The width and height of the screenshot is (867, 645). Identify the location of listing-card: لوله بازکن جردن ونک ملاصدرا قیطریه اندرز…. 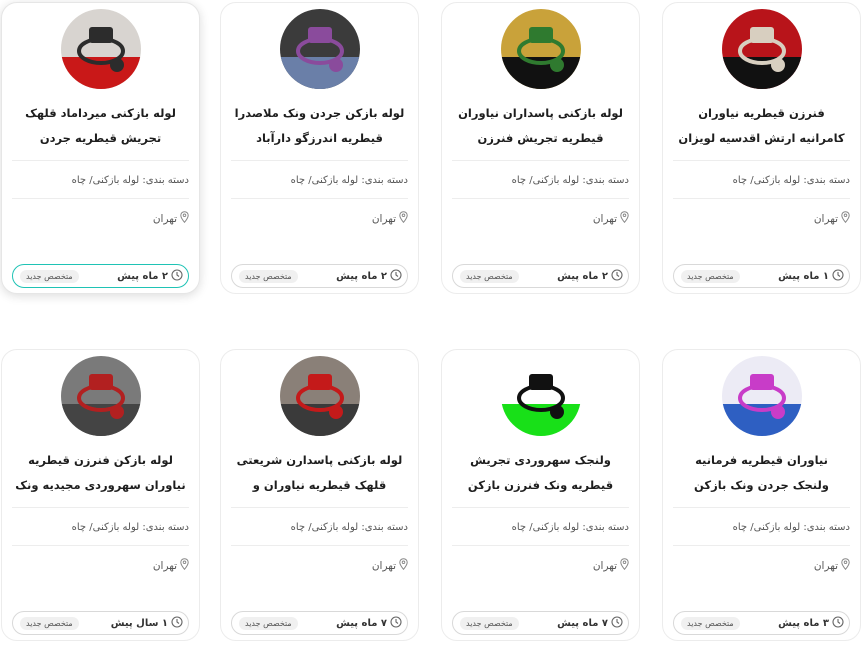
(319, 148).